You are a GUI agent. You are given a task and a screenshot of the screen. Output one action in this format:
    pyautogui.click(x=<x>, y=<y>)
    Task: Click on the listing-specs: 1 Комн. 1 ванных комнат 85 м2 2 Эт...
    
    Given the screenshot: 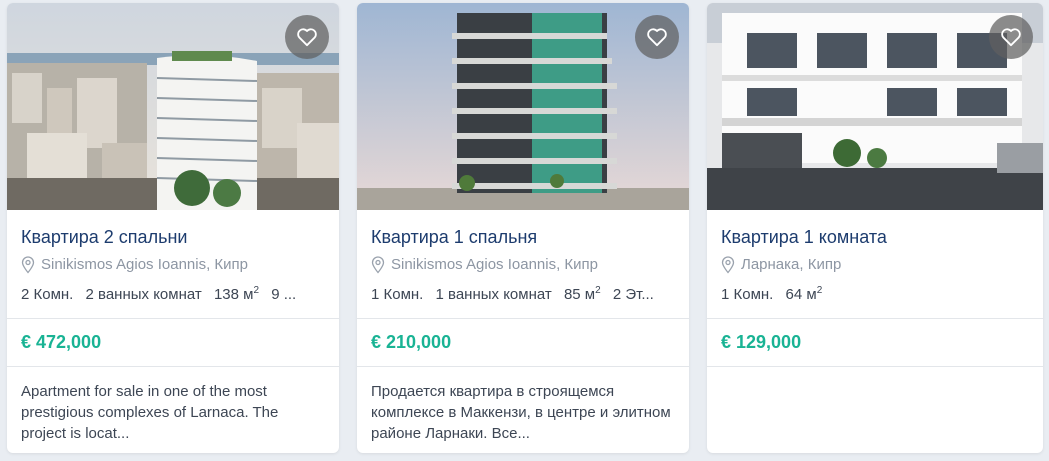 What is the action you would take?
    pyautogui.click(x=523, y=293)
    